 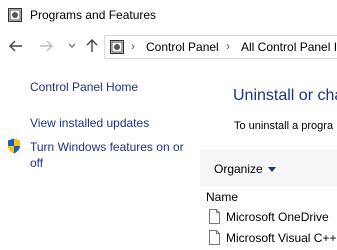 I want to click on arrow-right-icon, so click(x=46, y=46).